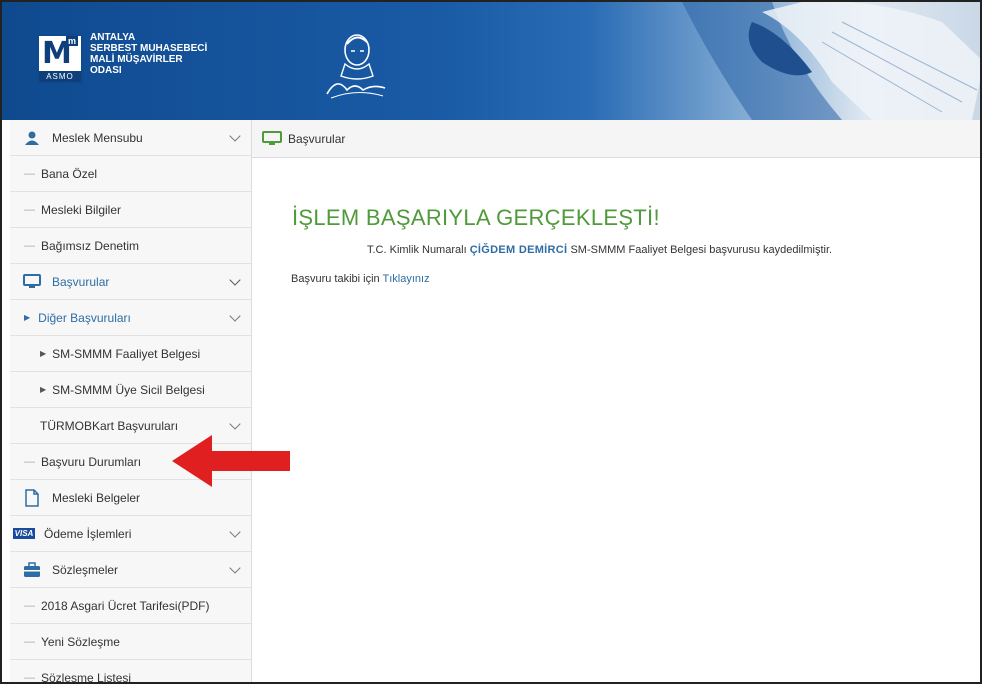 This screenshot has width=982, height=684. Describe the element at coordinates (80, 641) in the screenshot. I see `sidebar-item-label: Yeni Sözleşme` at that location.